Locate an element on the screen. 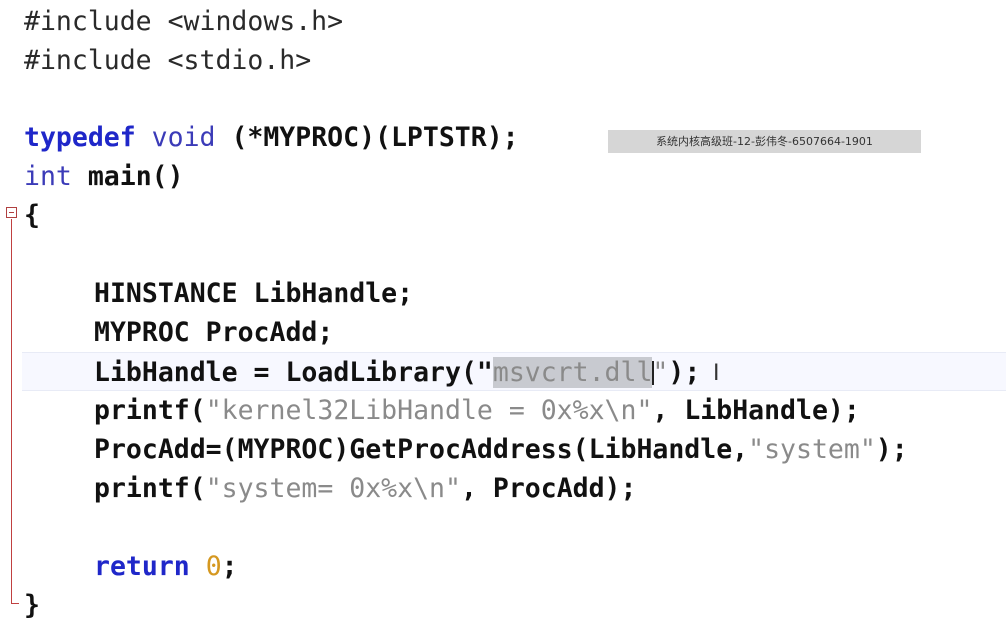 This screenshot has width=1006, height=638. string-literal: "system= 0x%x\n" is located at coordinates (333, 488).